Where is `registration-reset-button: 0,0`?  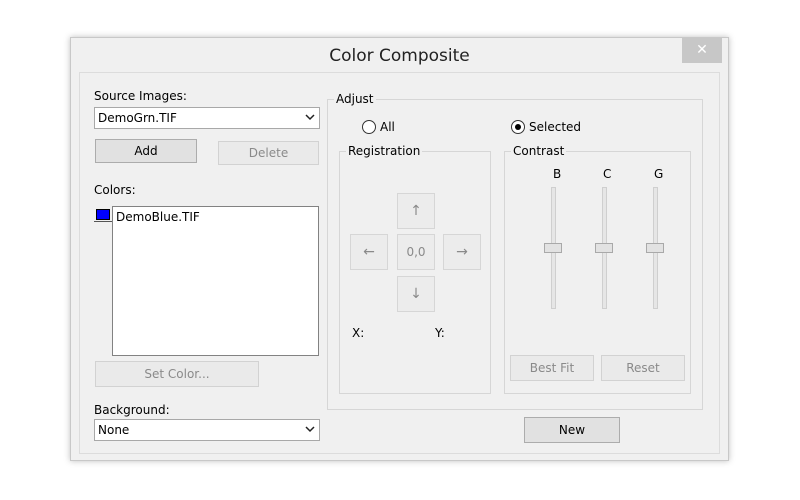 registration-reset-button: 0,0 is located at coordinates (416, 252).